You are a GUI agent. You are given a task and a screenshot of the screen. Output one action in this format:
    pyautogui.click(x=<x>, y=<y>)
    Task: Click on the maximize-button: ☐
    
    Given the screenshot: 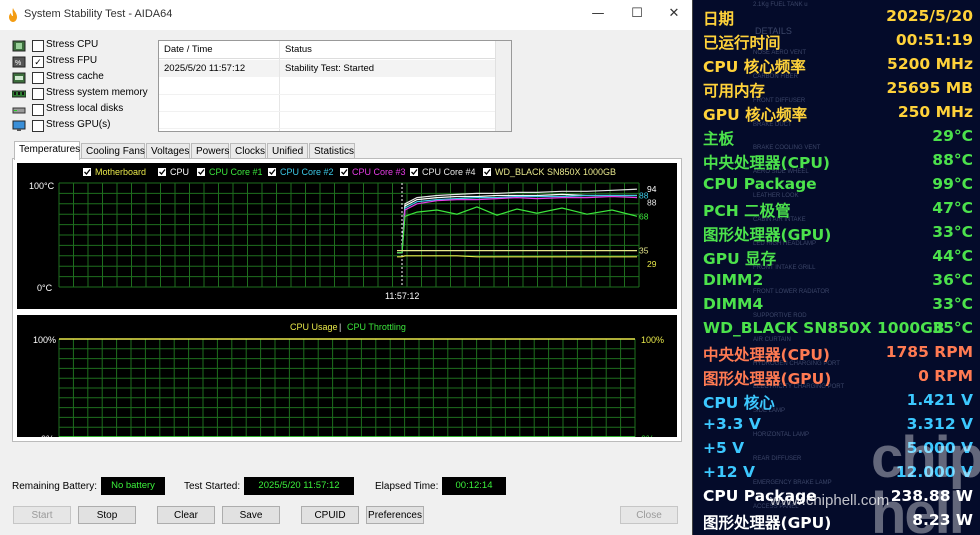 What is the action you would take?
    pyautogui.click(x=637, y=15)
    